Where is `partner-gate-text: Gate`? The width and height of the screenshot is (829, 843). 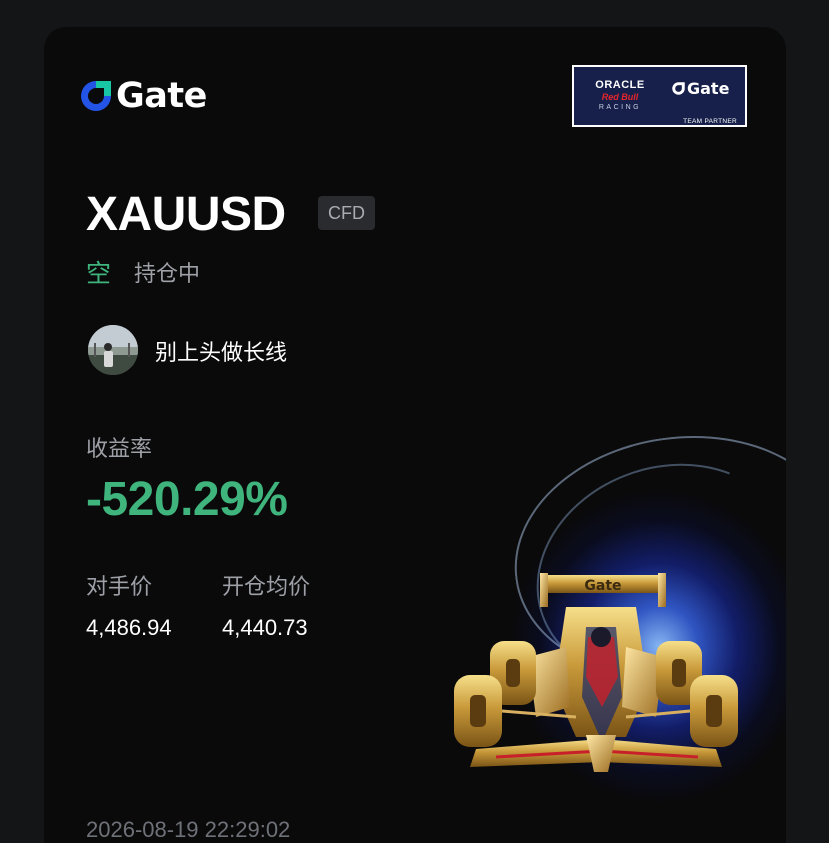
partner-gate-text: Gate is located at coordinates (708, 88).